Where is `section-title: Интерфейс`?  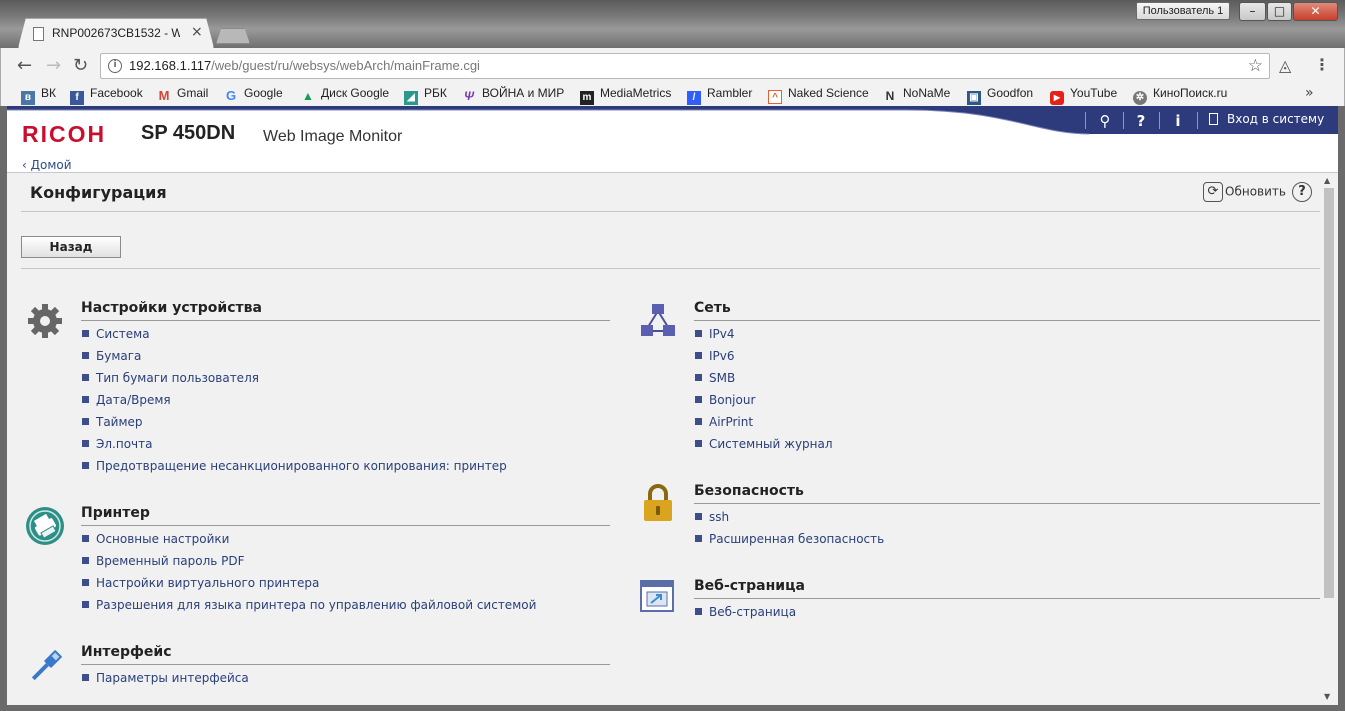 section-title: Интерфейс is located at coordinates (126, 652).